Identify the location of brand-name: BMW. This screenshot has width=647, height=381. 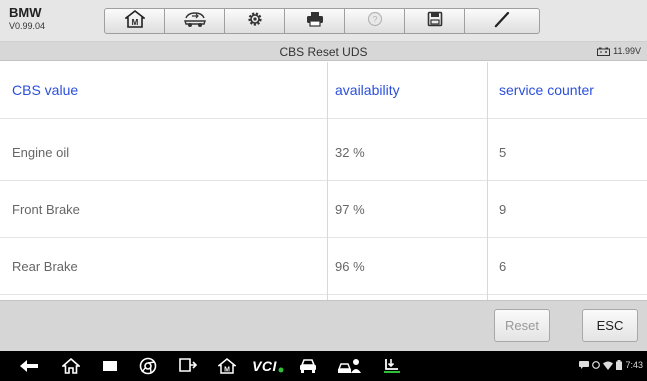
(25, 12).